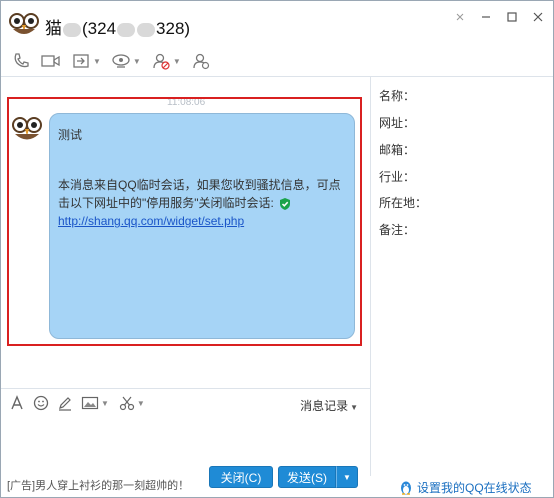 The height and width of the screenshot is (498, 554). What do you see at coordinates (406, 488) in the screenshot?
I see `qq-penguin-icon` at bounding box center [406, 488].